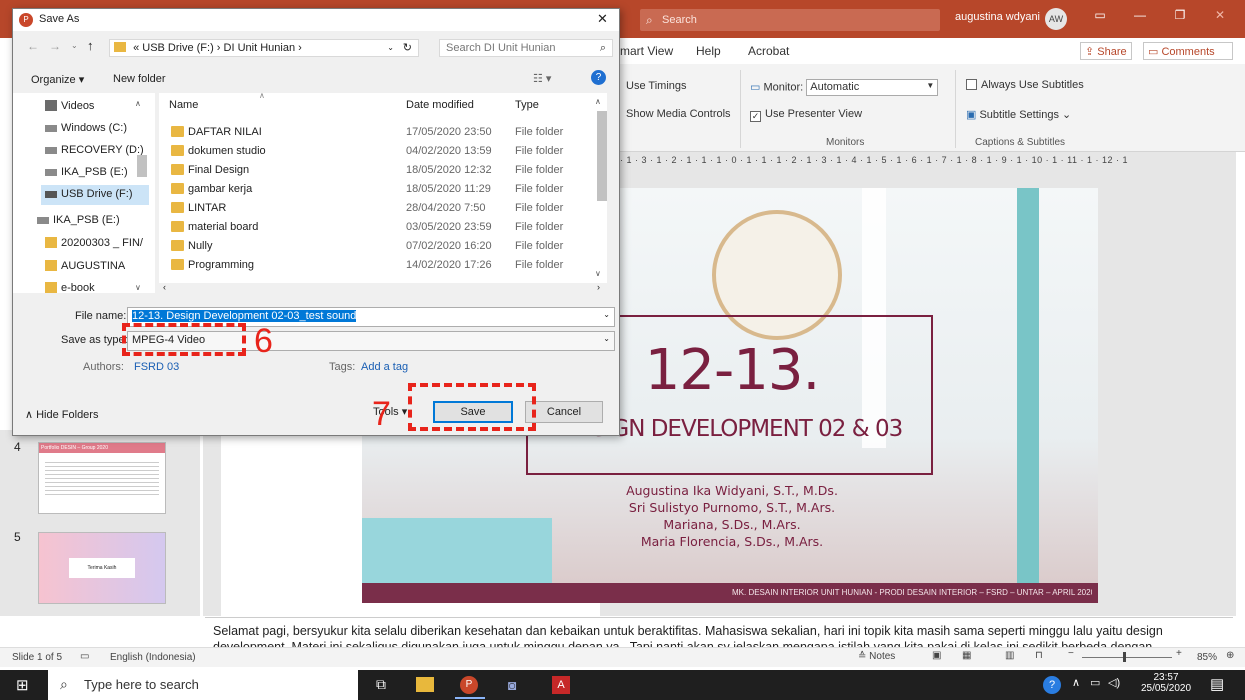  What do you see at coordinates (164, 287) in the screenshot?
I see `scroll-left-icon: ‹` at bounding box center [164, 287].